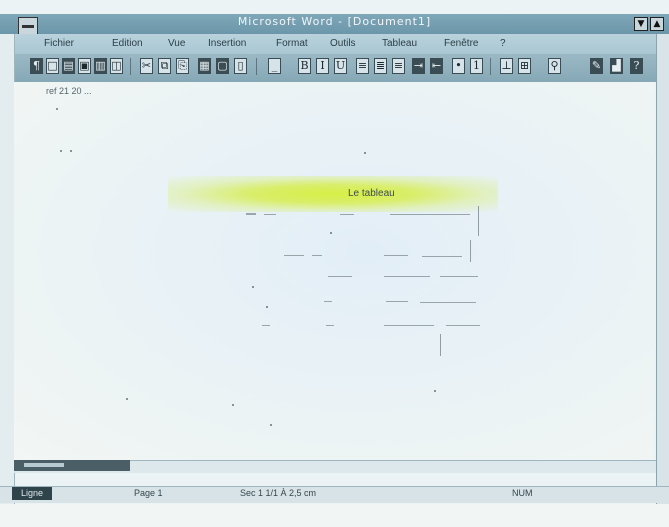 This screenshot has height=527, width=669. Describe the element at coordinates (334, 21) in the screenshot. I see `window-title: Microsoft Word - [Document1]` at that location.